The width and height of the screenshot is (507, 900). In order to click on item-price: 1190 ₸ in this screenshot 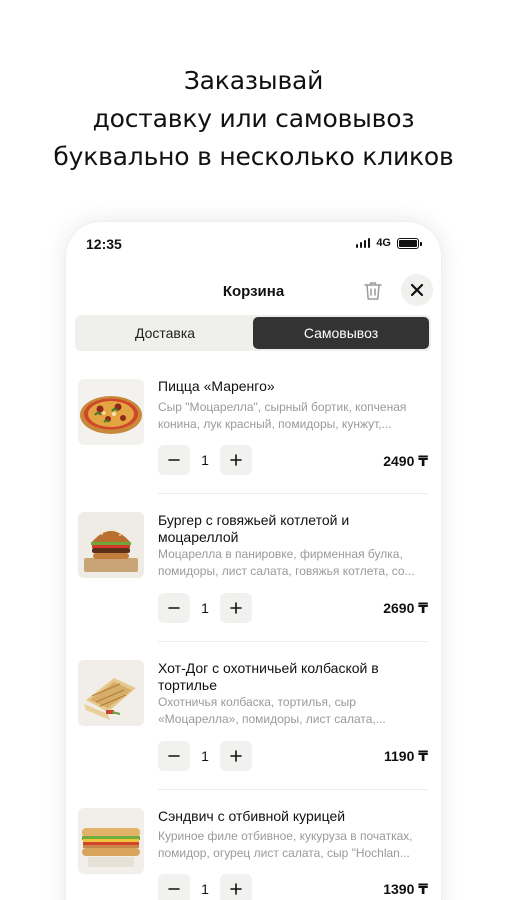, I will do `click(405, 756)`.